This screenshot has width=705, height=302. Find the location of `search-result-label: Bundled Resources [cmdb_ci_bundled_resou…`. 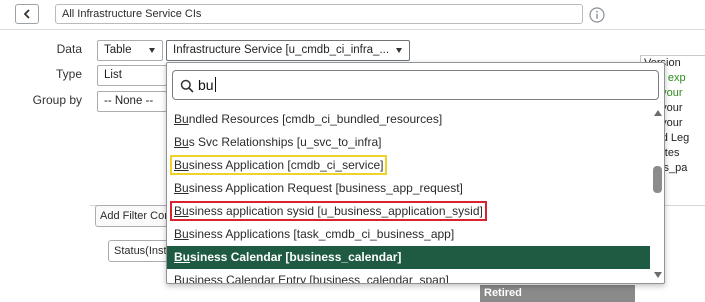

search-result-label: Bundled Resources [cmdb_ci_bundled_resou… is located at coordinates (308, 119).